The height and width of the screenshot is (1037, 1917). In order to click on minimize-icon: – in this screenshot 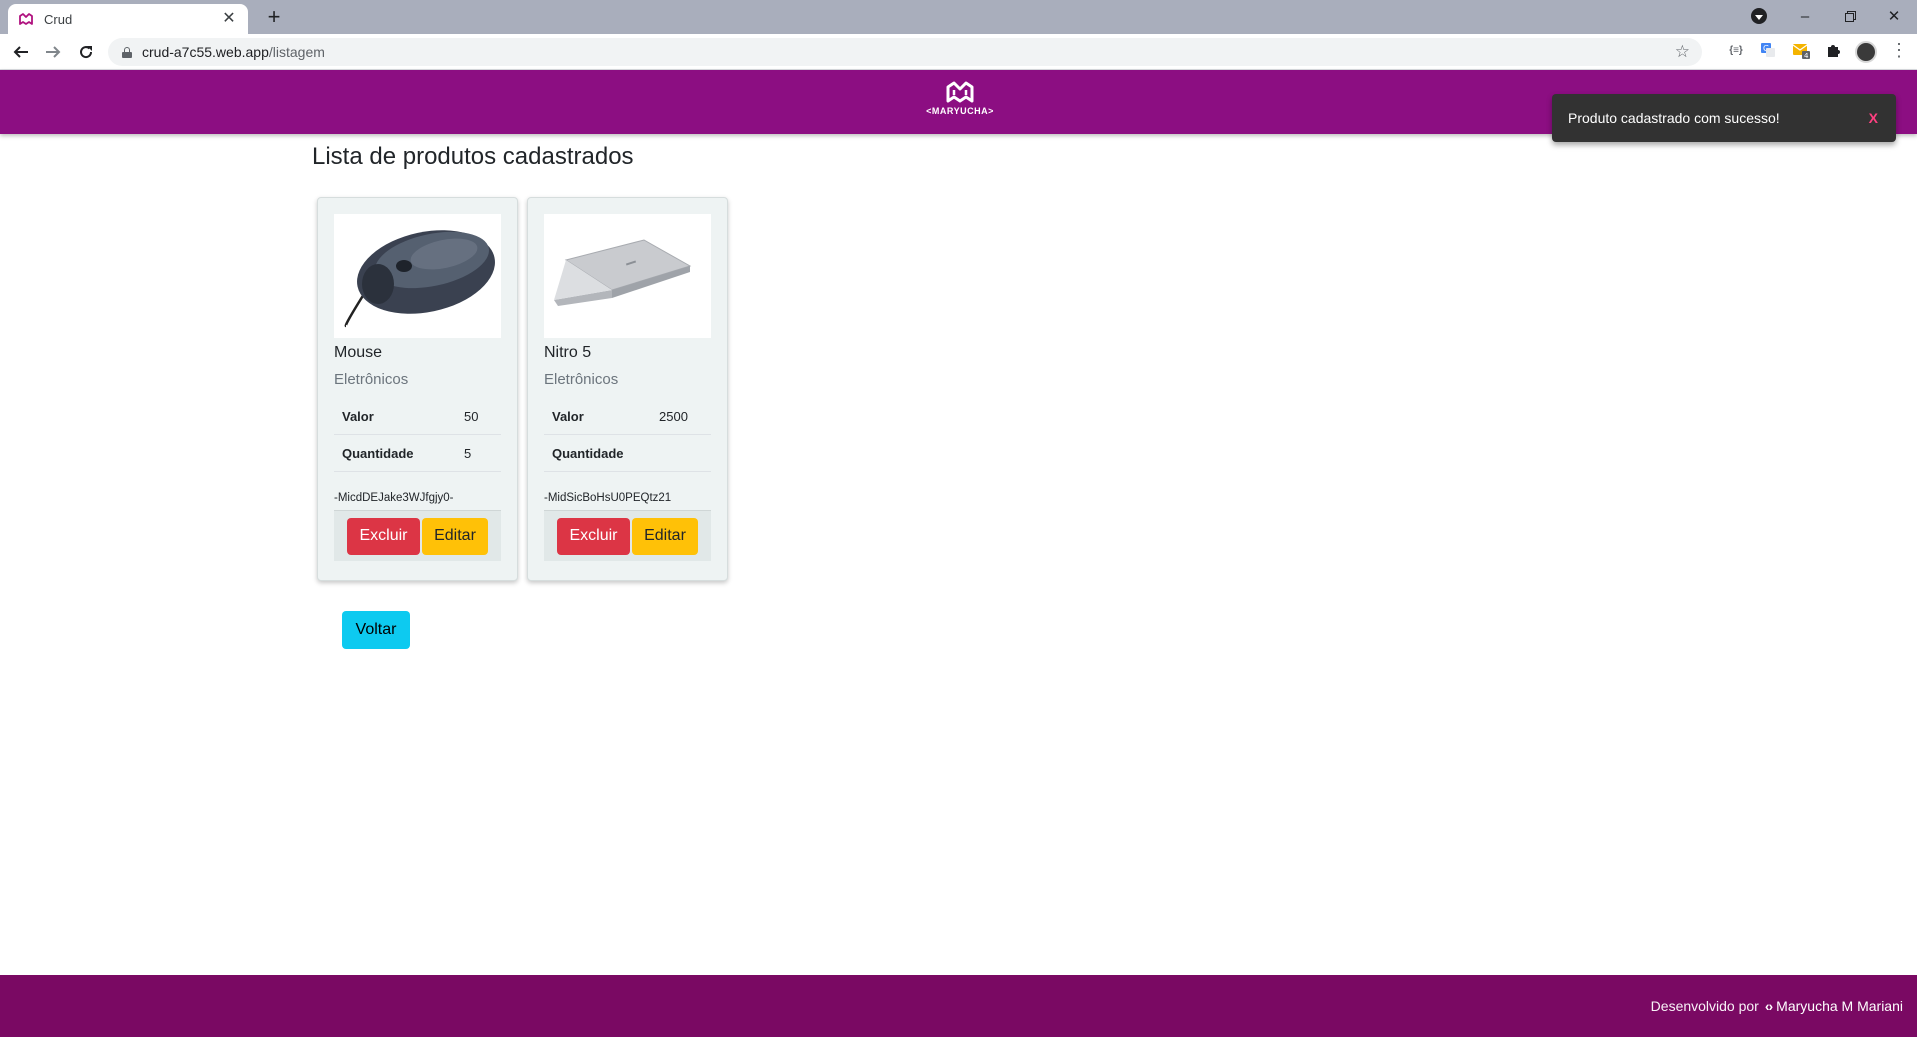, I will do `click(1805, 16)`.